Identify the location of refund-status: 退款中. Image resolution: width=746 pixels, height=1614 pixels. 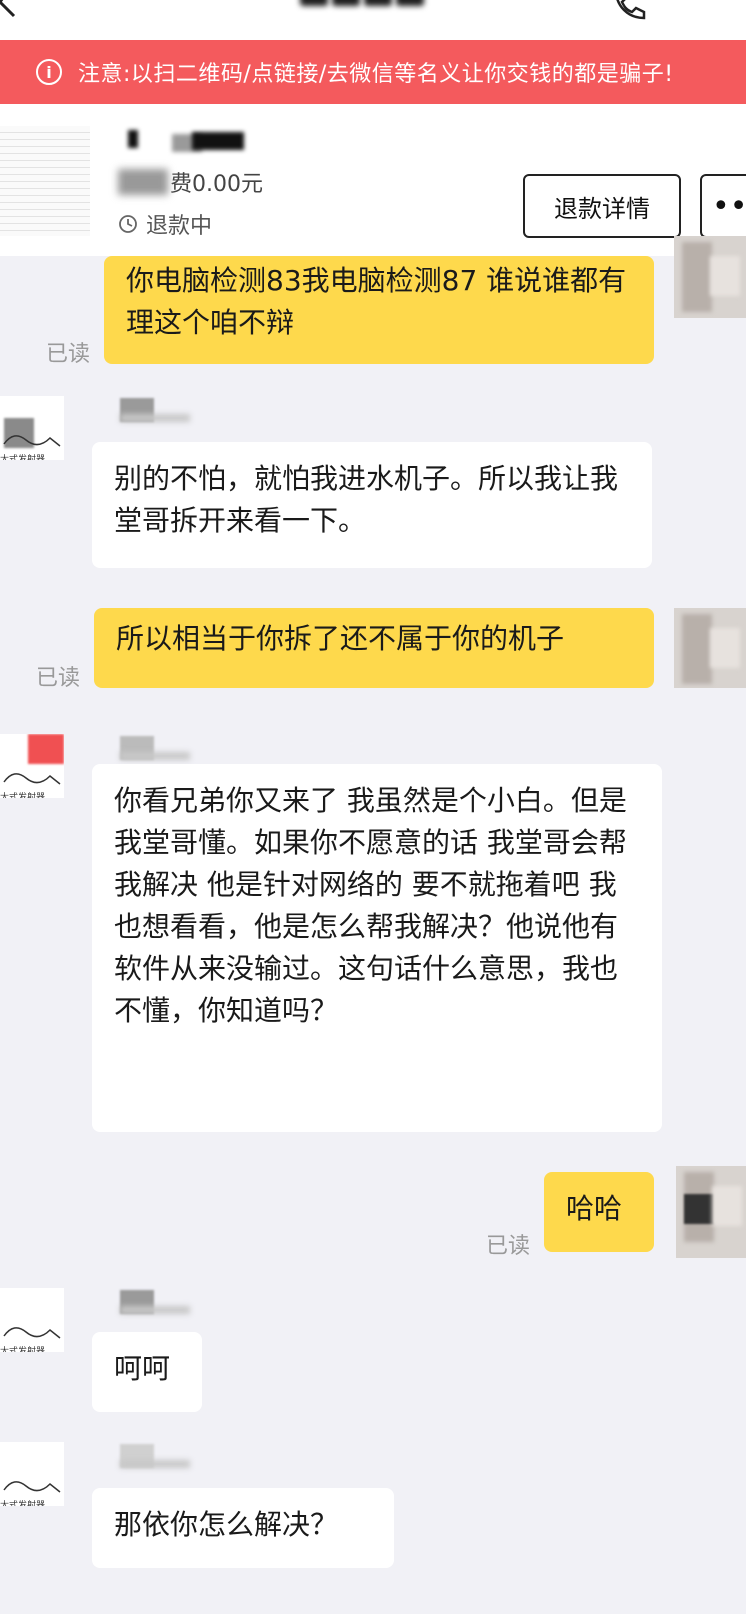
(165, 224).